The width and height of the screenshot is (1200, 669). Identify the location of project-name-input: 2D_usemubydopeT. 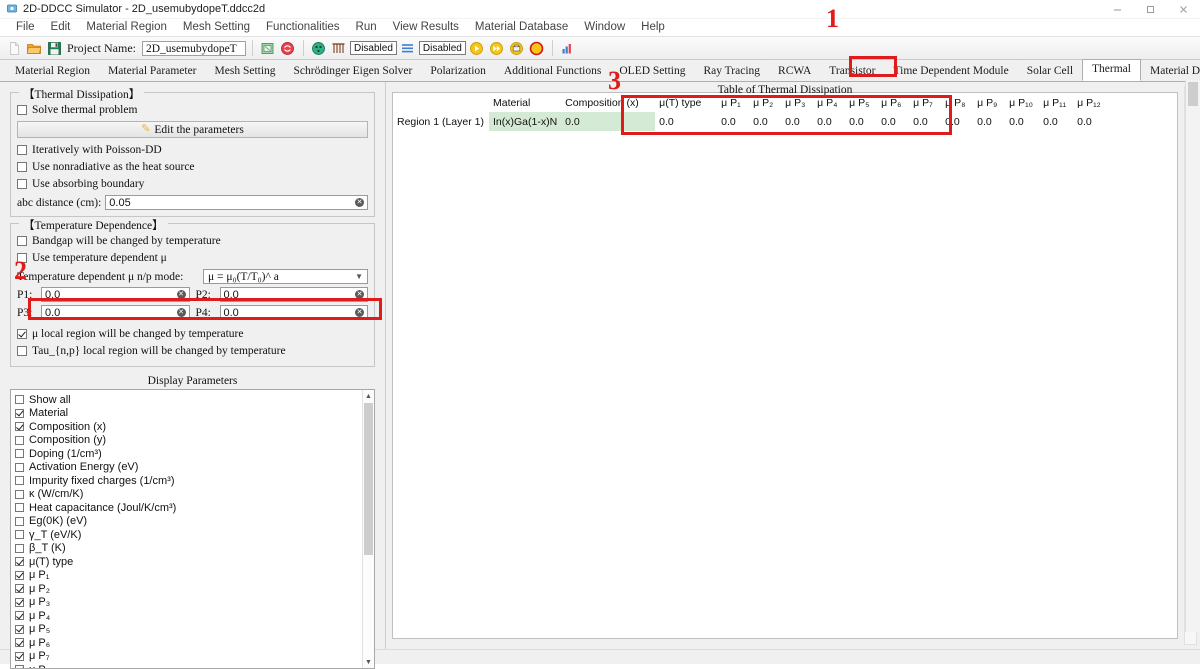
(194, 48).